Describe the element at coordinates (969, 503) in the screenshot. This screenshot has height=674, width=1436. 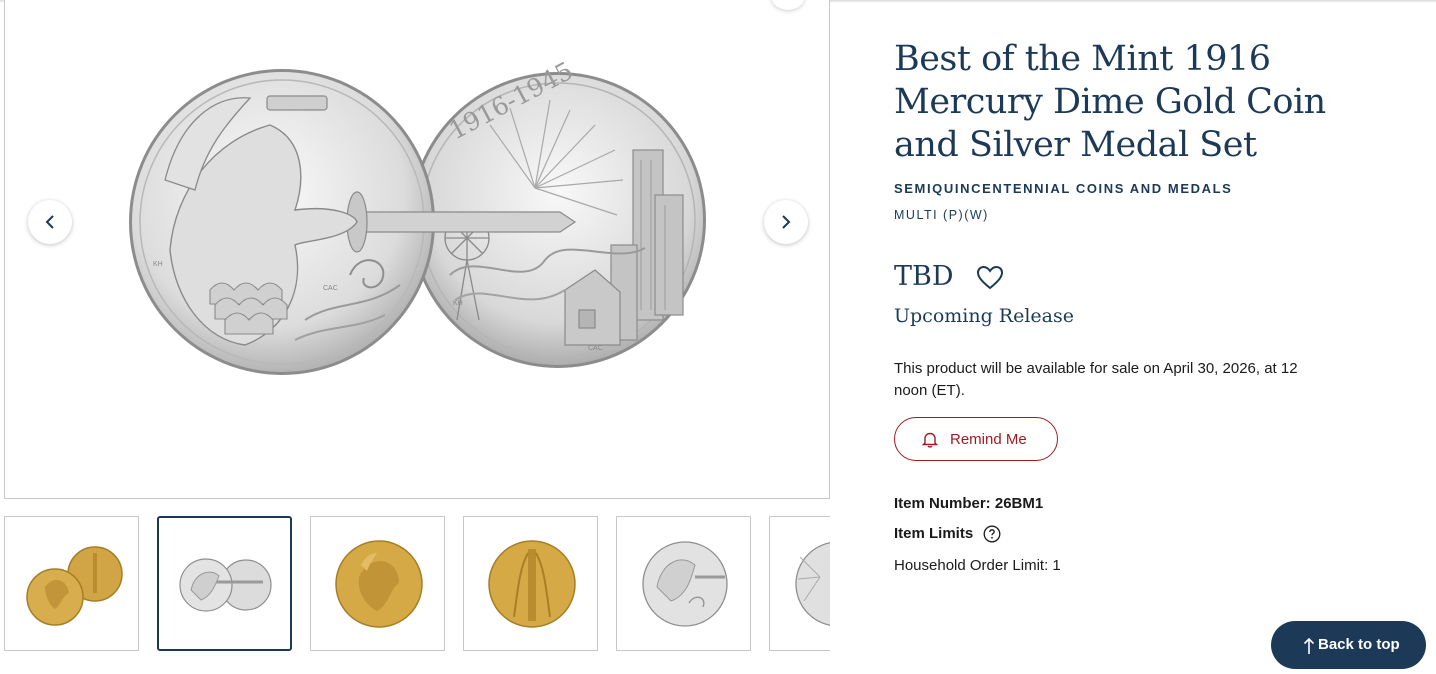
I see `item-number: Item Number: 26BM1` at that location.